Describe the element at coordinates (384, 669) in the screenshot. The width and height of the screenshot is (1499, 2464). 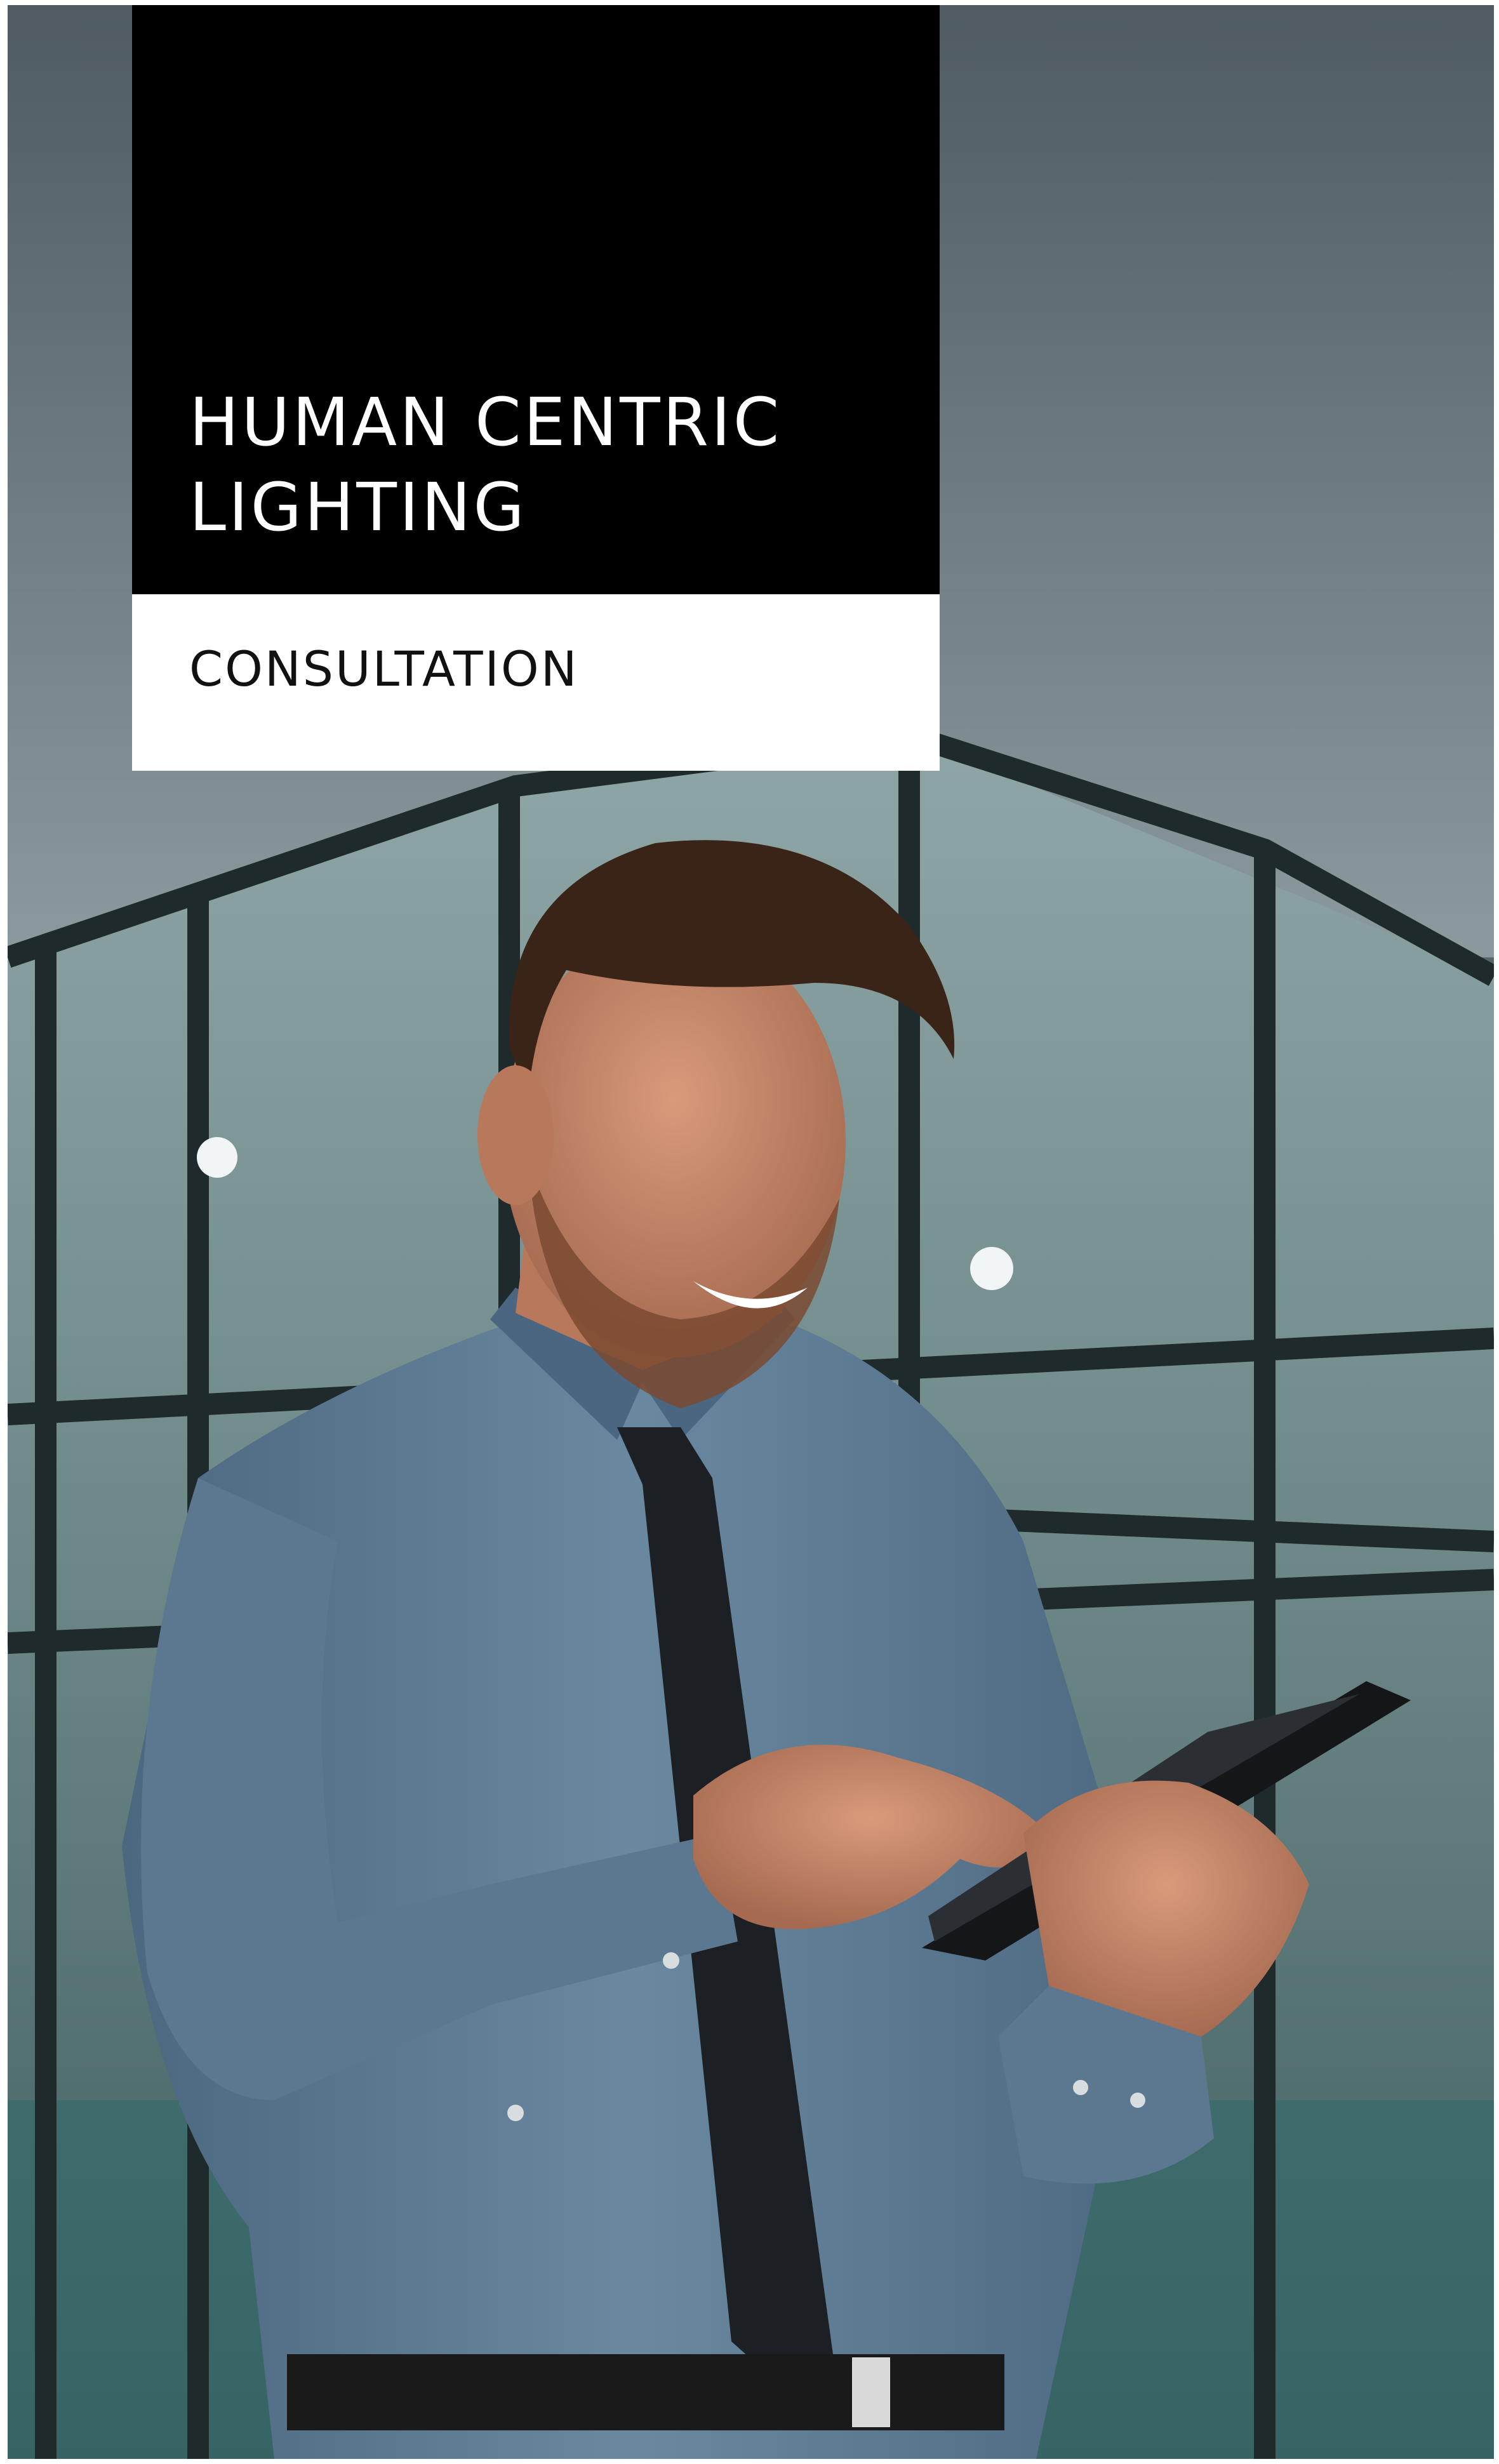
I see `cover-subtitle: CONSULTATION` at that location.